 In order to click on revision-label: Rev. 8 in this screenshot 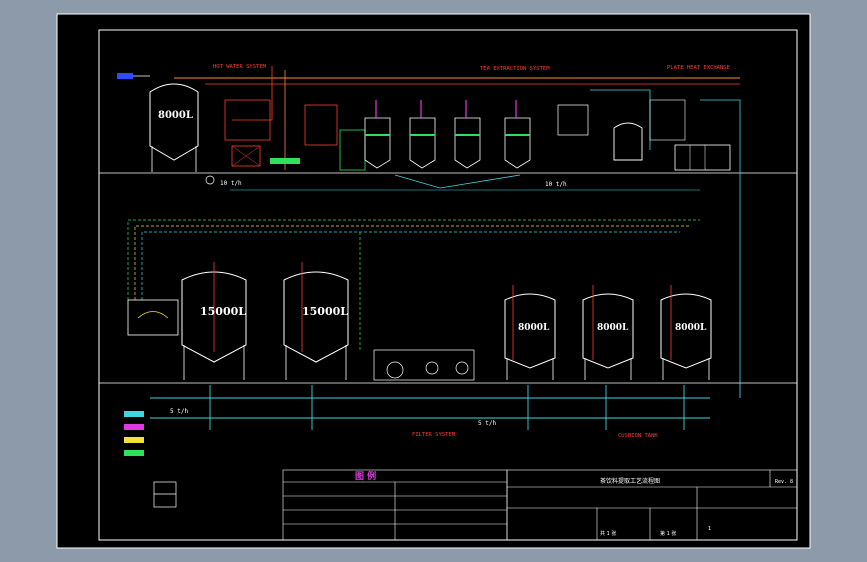, I will do `click(784, 482)`.